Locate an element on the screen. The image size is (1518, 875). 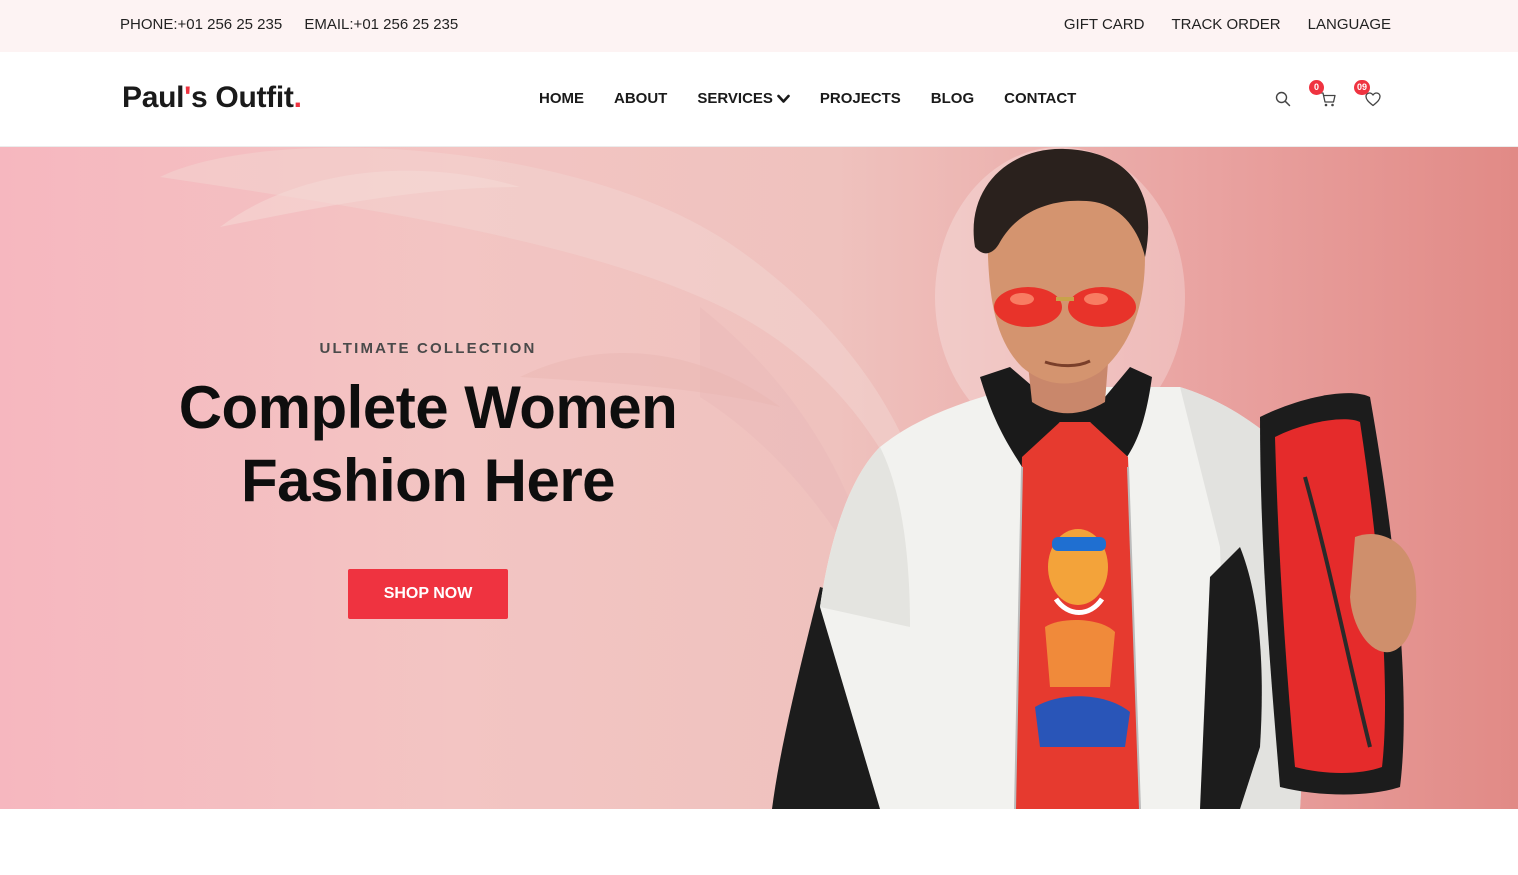
logo-text-rest: s Outfit is located at coordinates (242, 97).